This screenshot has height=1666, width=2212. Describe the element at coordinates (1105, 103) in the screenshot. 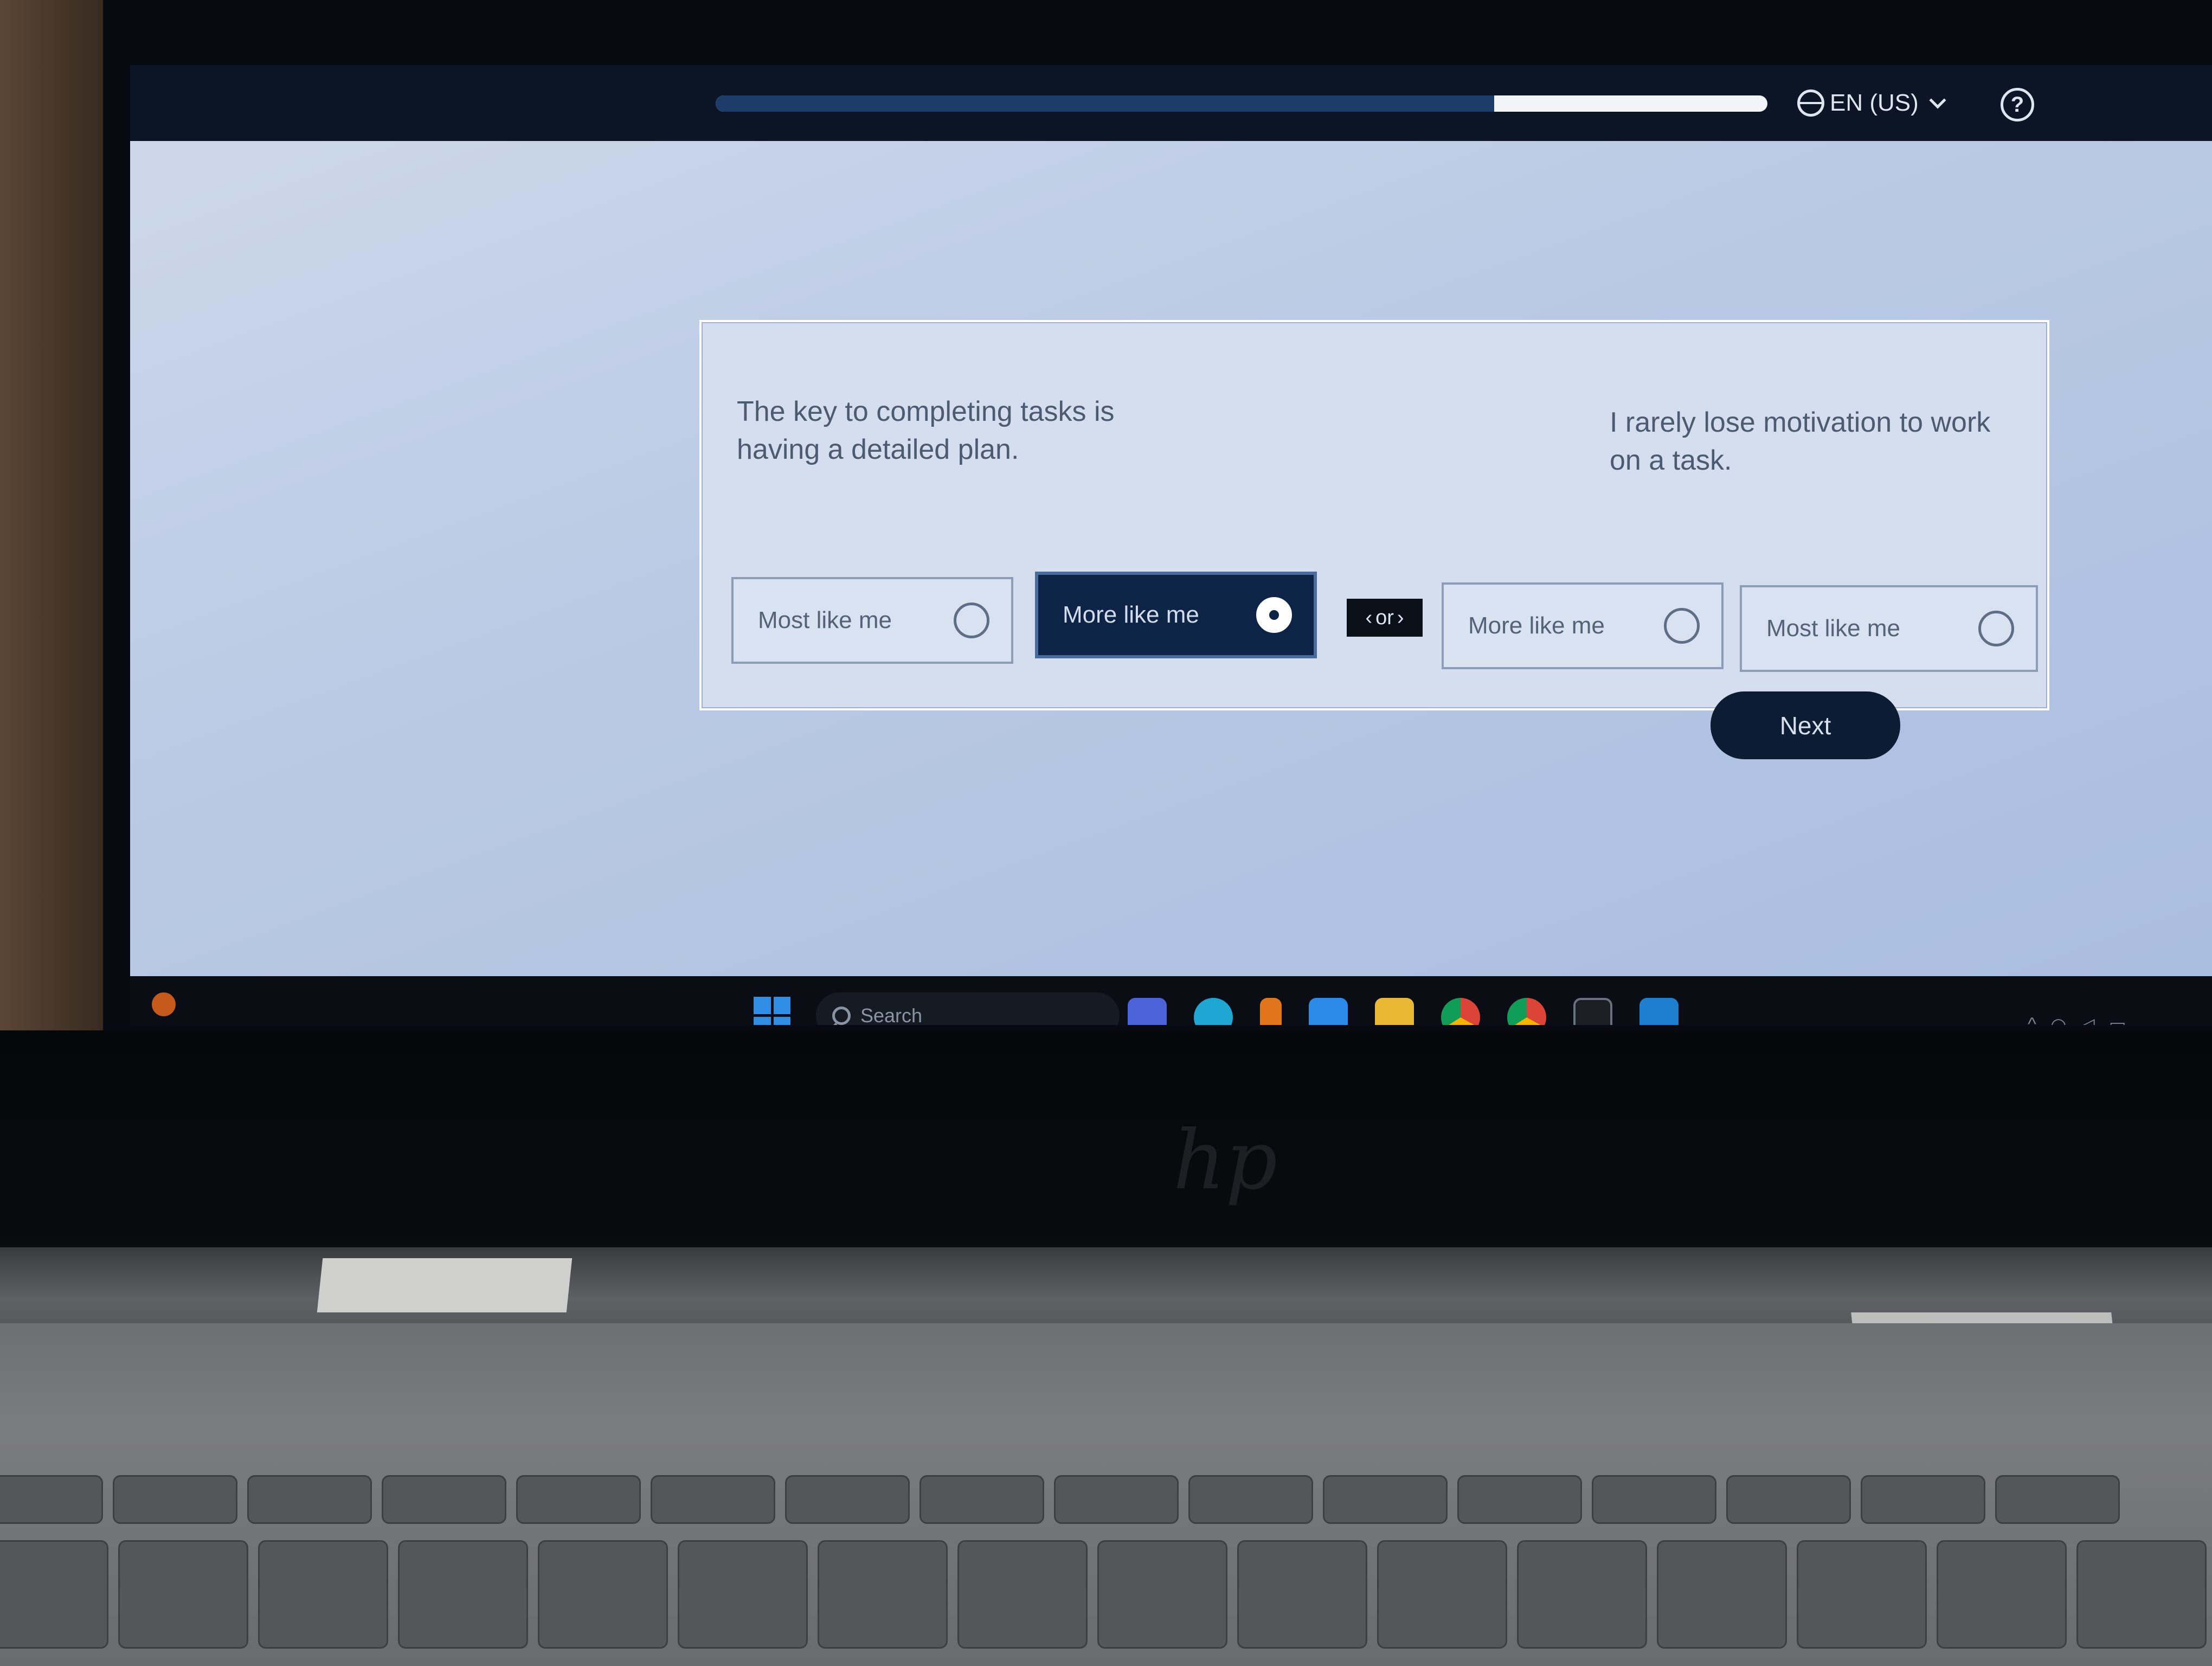

I see `progress-bar-fill` at that location.